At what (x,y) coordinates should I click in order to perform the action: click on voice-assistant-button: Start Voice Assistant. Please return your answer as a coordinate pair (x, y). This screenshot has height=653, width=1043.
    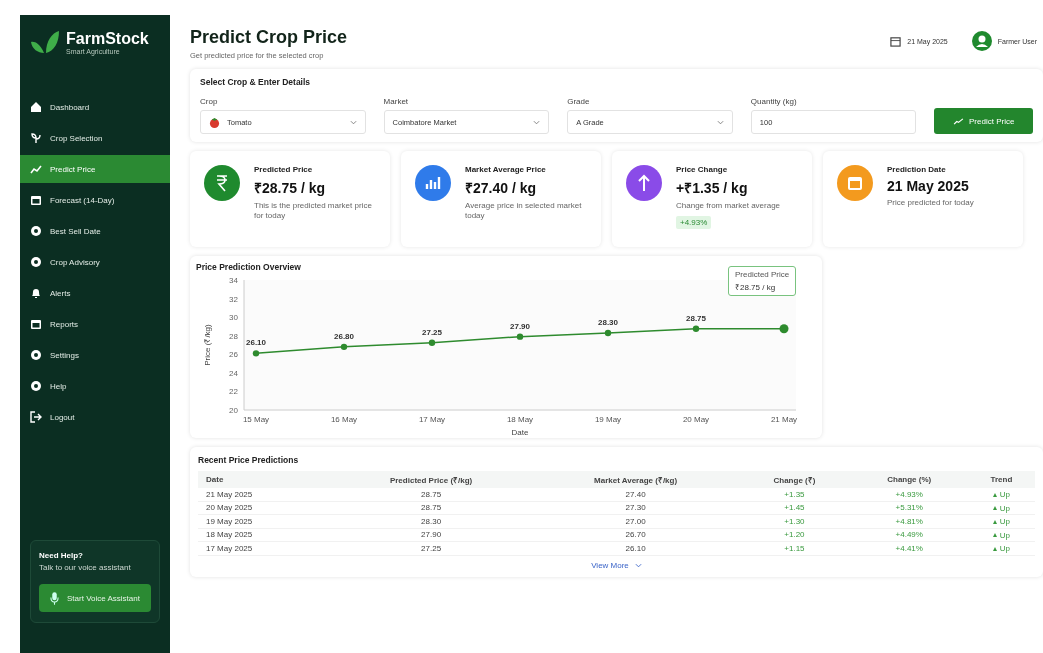
    Looking at the image, I should click on (95, 598).